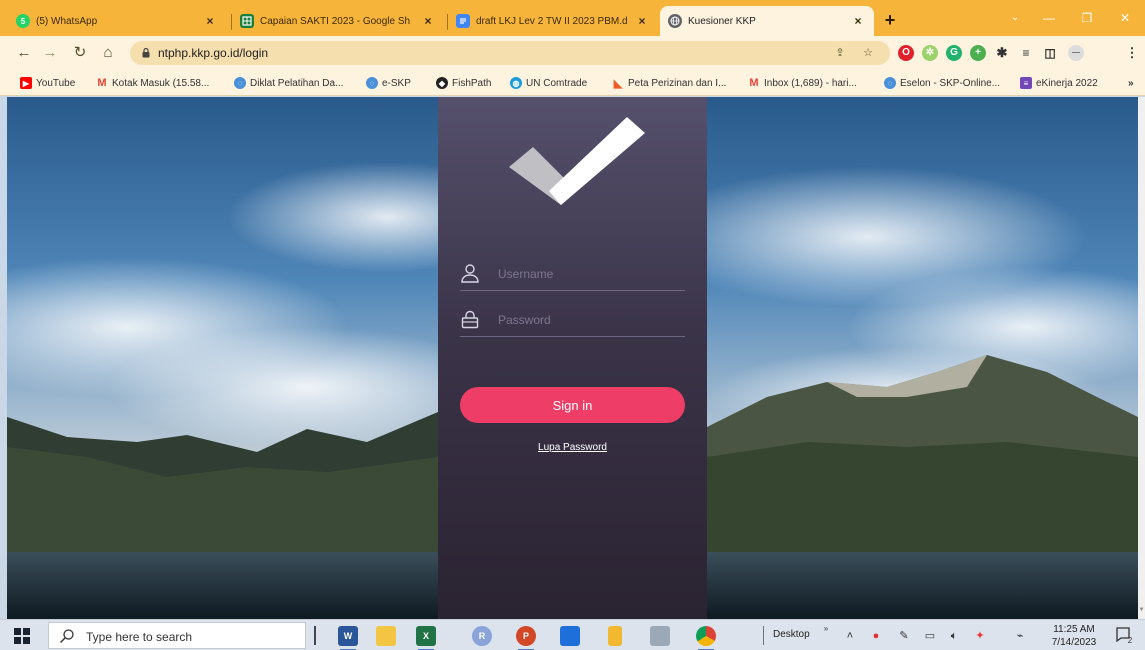 The width and height of the screenshot is (1145, 650). What do you see at coordinates (722, 21) in the screenshot?
I see `tab-title: Kuesioner KKP` at bounding box center [722, 21].